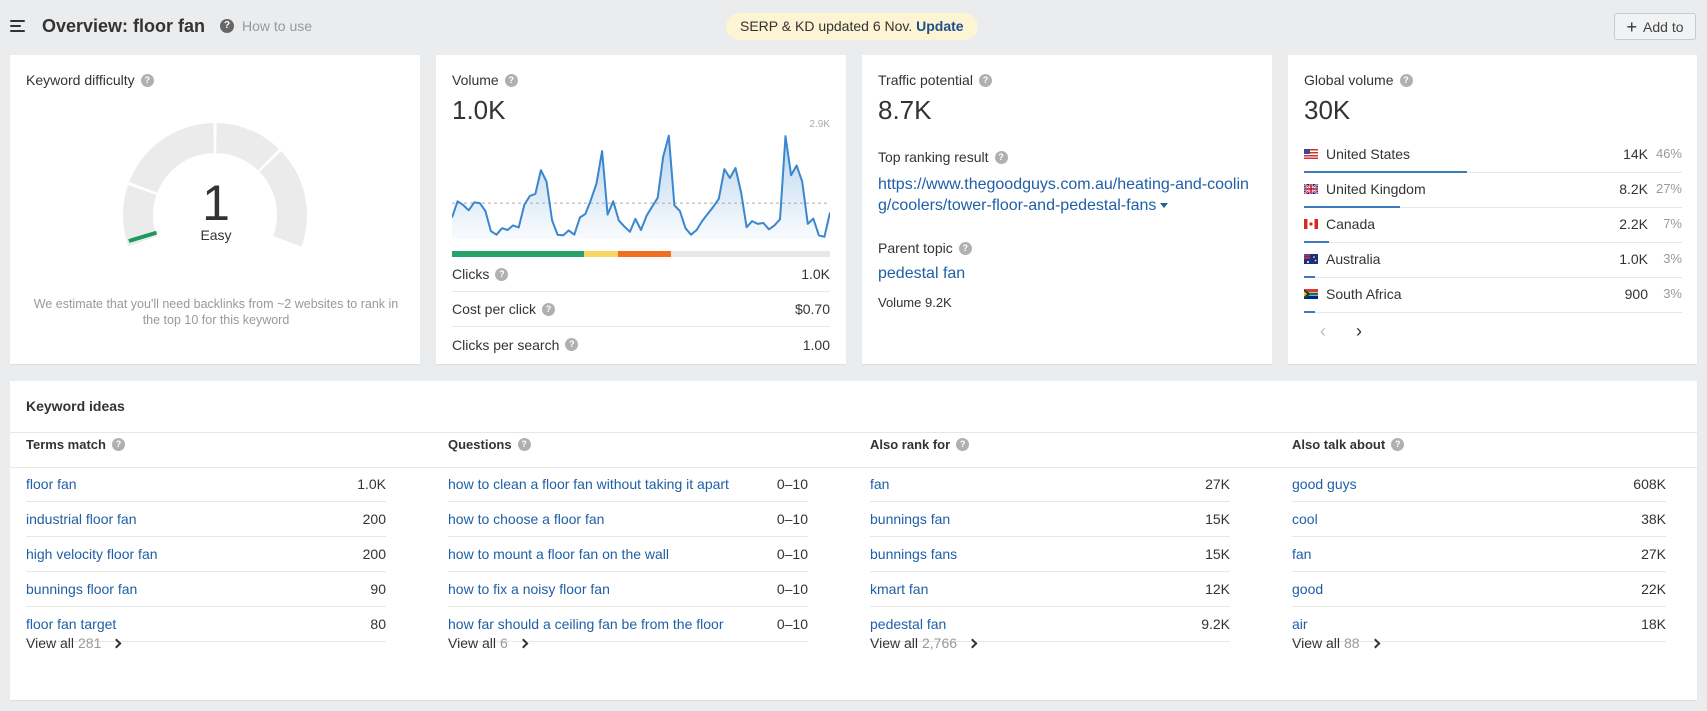  I want to click on view-all-link: View all 281, so click(74, 643).